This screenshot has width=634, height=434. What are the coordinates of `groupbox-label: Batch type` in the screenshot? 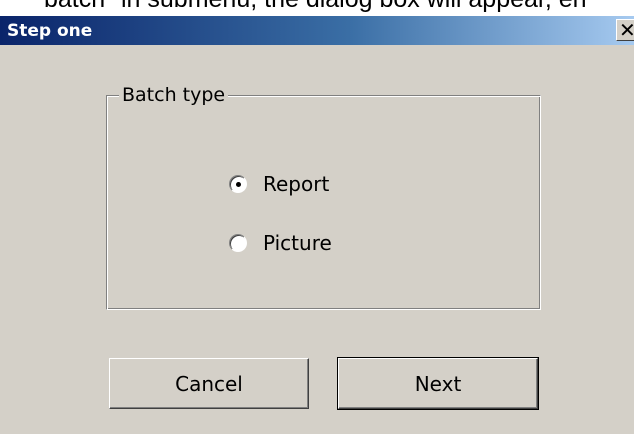 It's located at (174, 95).